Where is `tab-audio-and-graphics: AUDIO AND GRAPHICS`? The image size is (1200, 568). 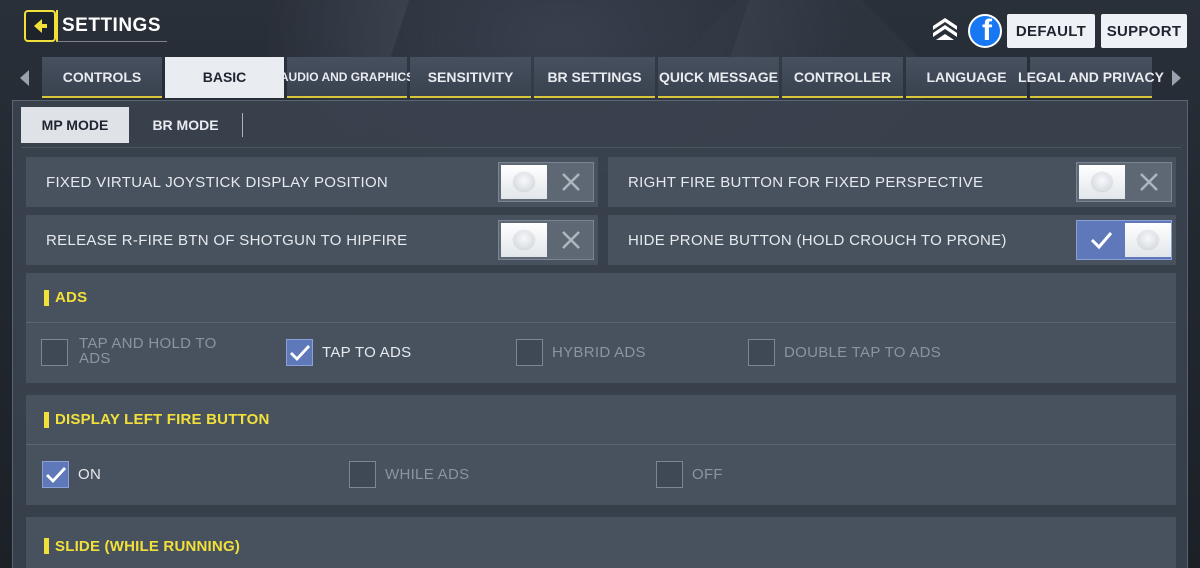
tab-audio-and-graphics: AUDIO AND GRAPHICS is located at coordinates (347, 77).